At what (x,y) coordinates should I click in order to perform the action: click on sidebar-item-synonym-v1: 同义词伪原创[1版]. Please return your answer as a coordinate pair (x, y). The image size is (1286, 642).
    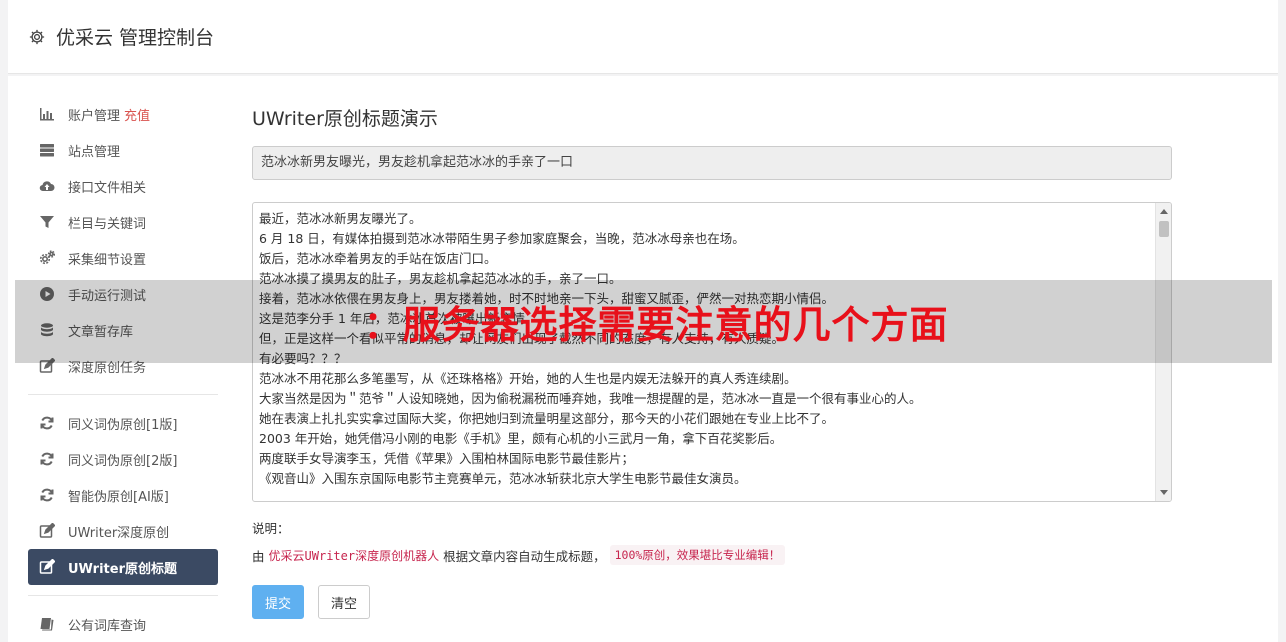
    Looking at the image, I should click on (123, 423).